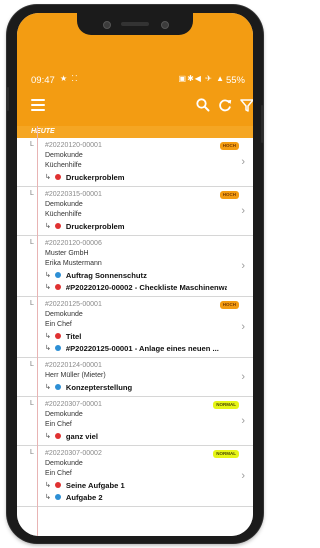 This screenshot has width=320, height=548. What do you see at coordinates (136, 387) in the screenshot?
I see `task-item: ↳ Konzepterstellung` at bounding box center [136, 387].